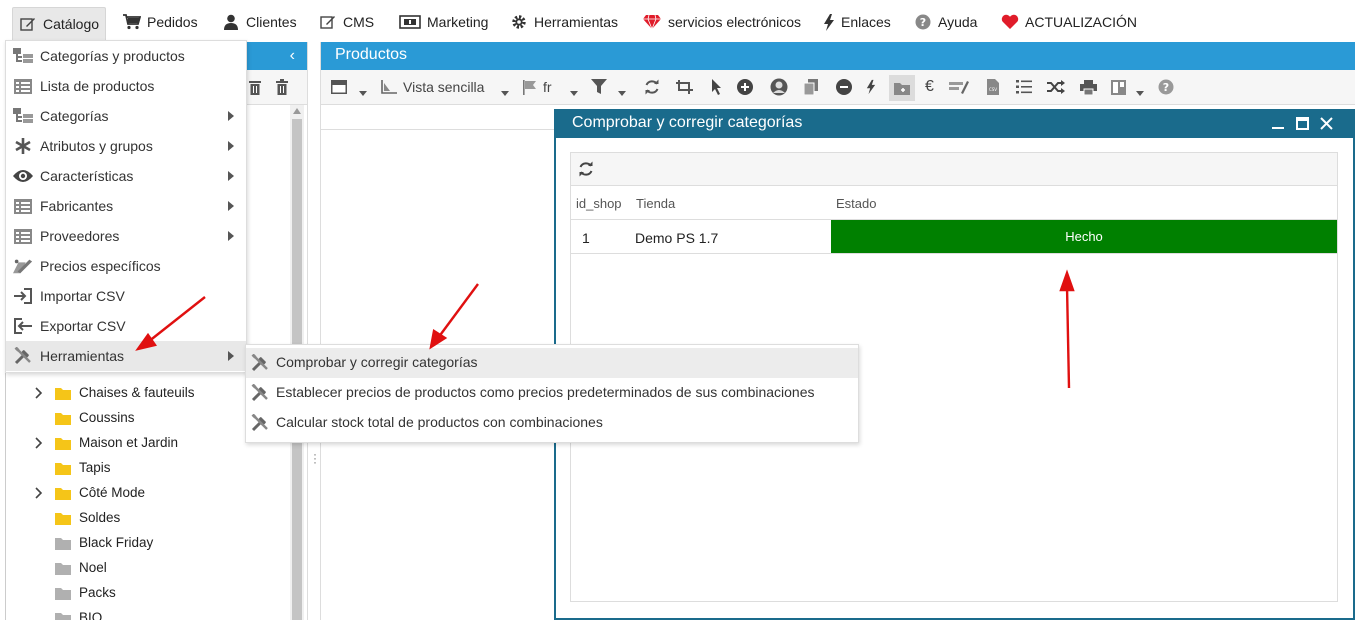  I want to click on view-label: Vista sencilla, so click(444, 87).